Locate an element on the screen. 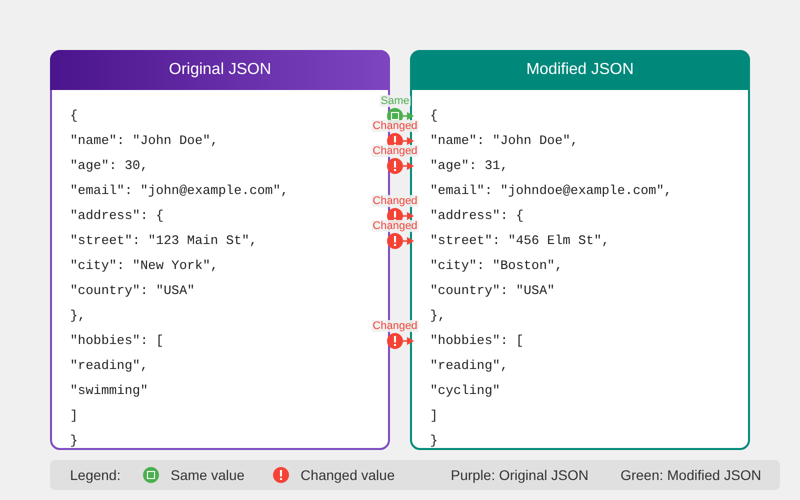  legend-title: Legend: is located at coordinates (95, 475).